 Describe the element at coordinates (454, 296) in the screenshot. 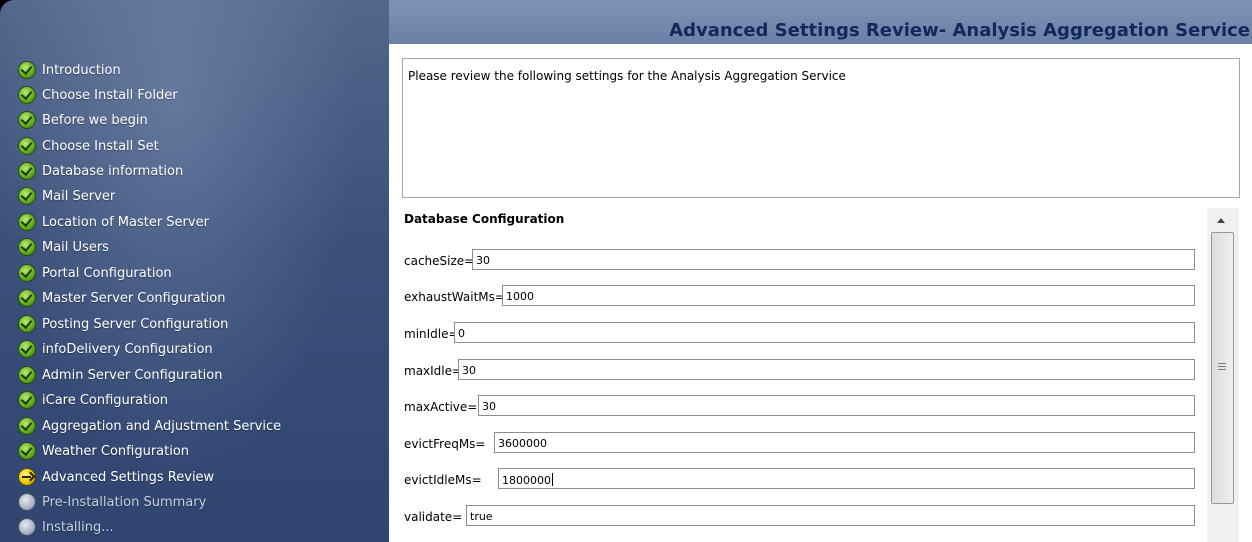

I see `field-label: exhaustWaitMs=` at that location.